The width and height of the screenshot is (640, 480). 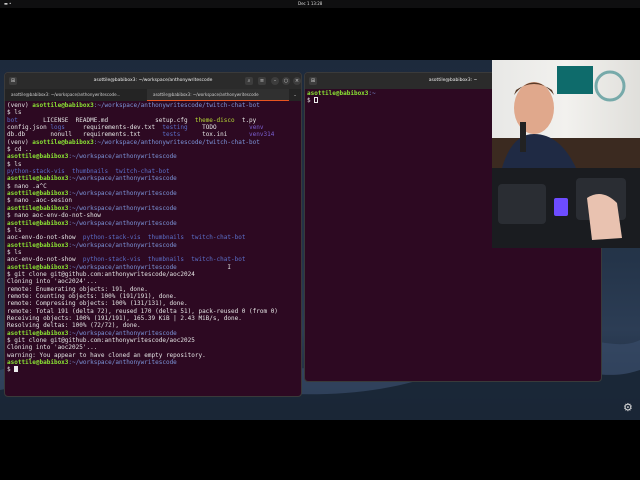 What do you see at coordinates (218, 128) in the screenshot?
I see `terminal-text: TODO` at bounding box center [218, 128].